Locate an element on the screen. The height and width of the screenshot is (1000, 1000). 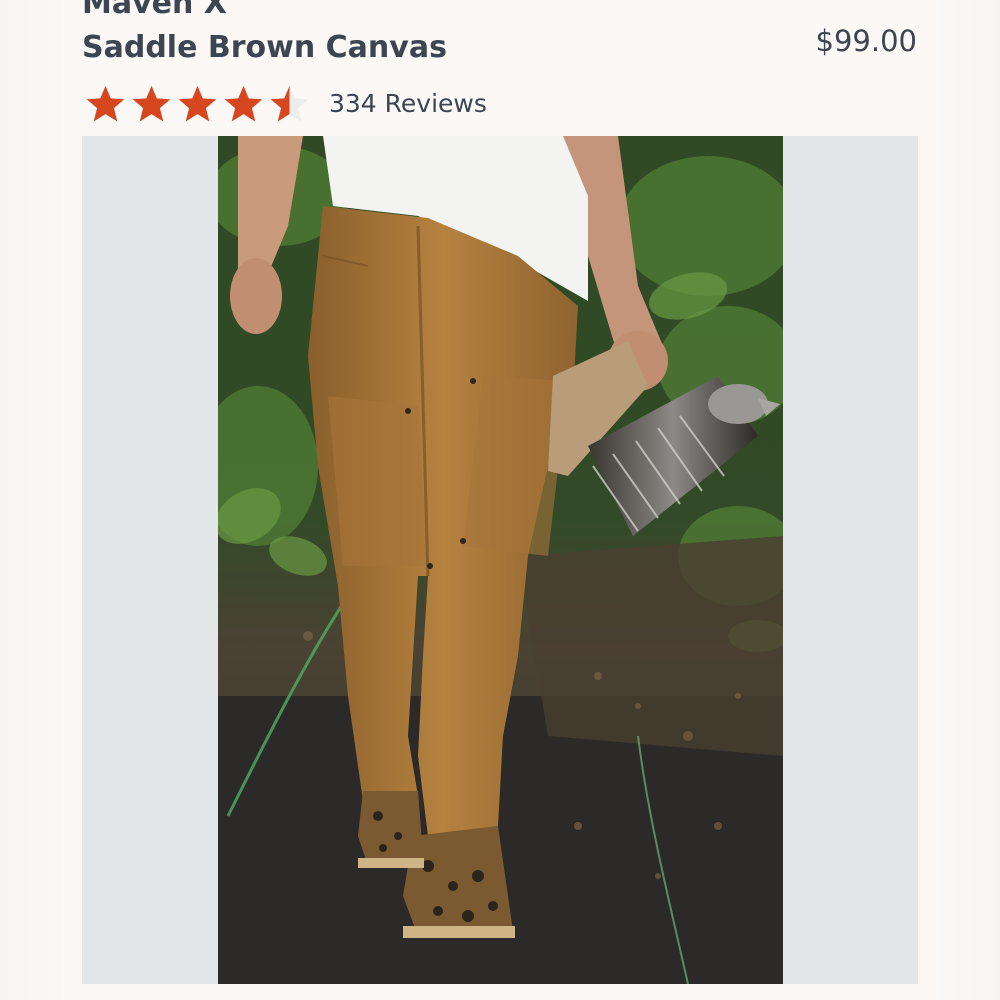
star-rating is located at coordinates (197, 104).